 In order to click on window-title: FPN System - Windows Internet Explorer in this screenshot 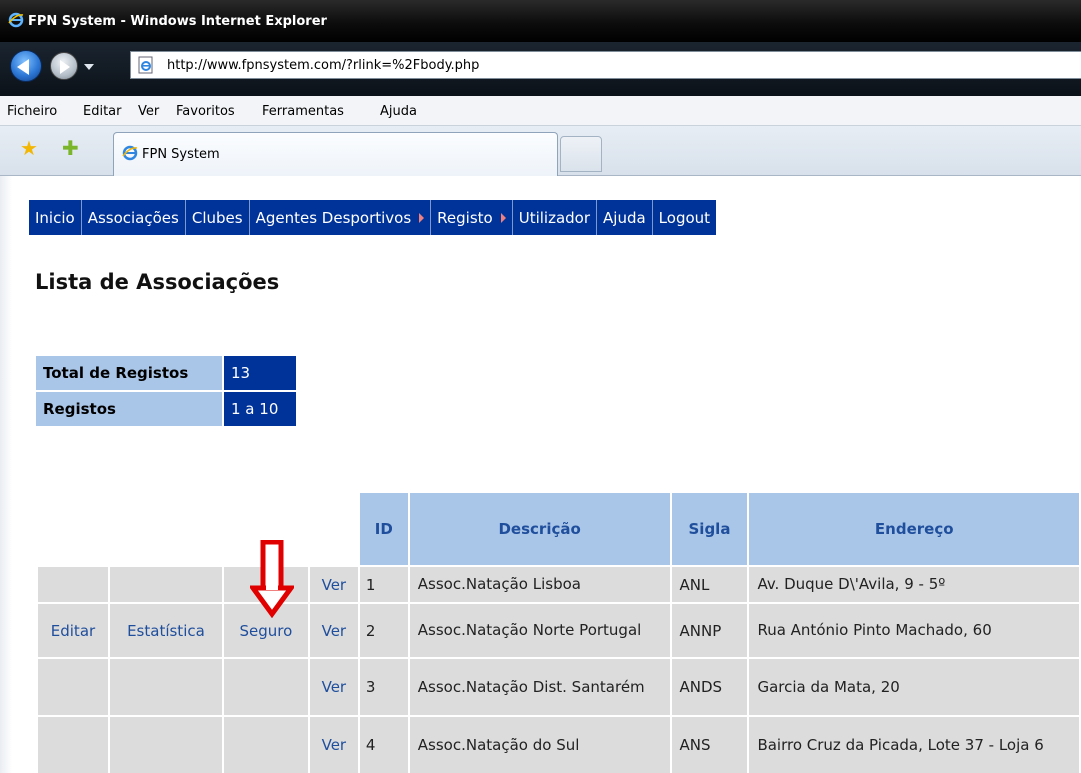, I will do `click(177, 21)`.